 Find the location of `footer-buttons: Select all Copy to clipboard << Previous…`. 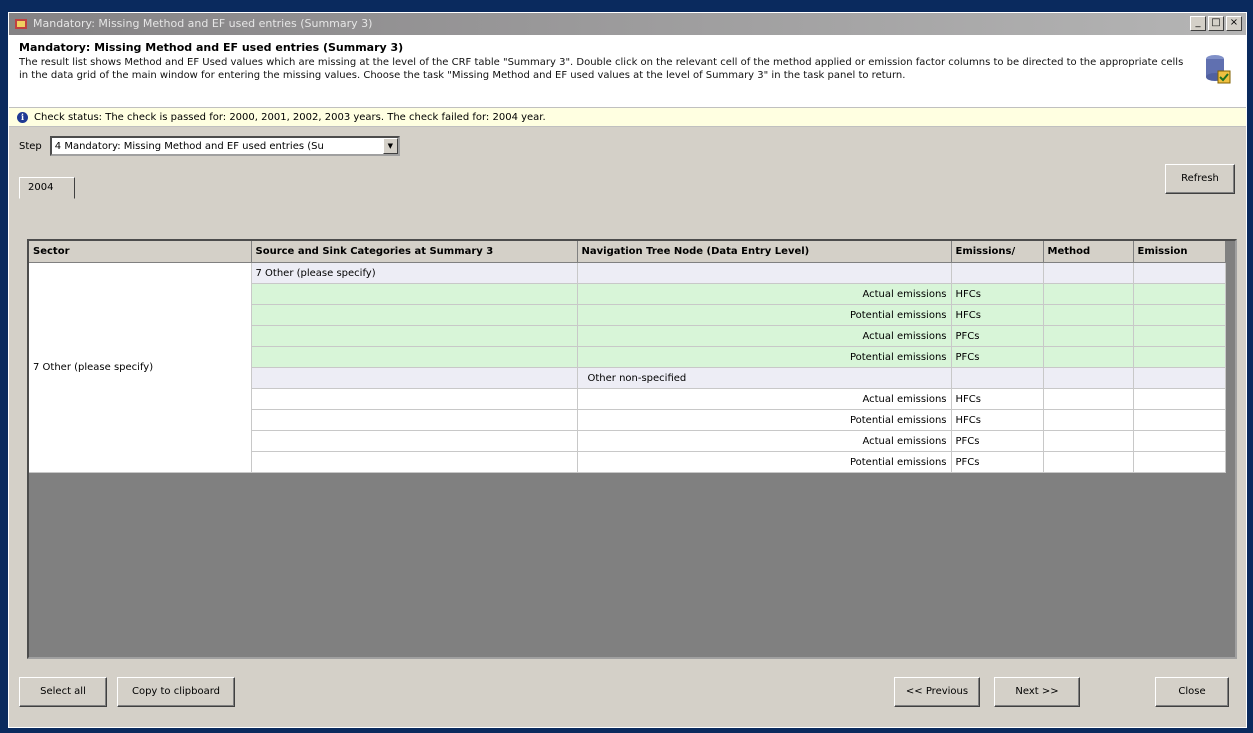

footer-buttons: Select all Copy to clipboard << Previous… is located at coordinates (627, 693).